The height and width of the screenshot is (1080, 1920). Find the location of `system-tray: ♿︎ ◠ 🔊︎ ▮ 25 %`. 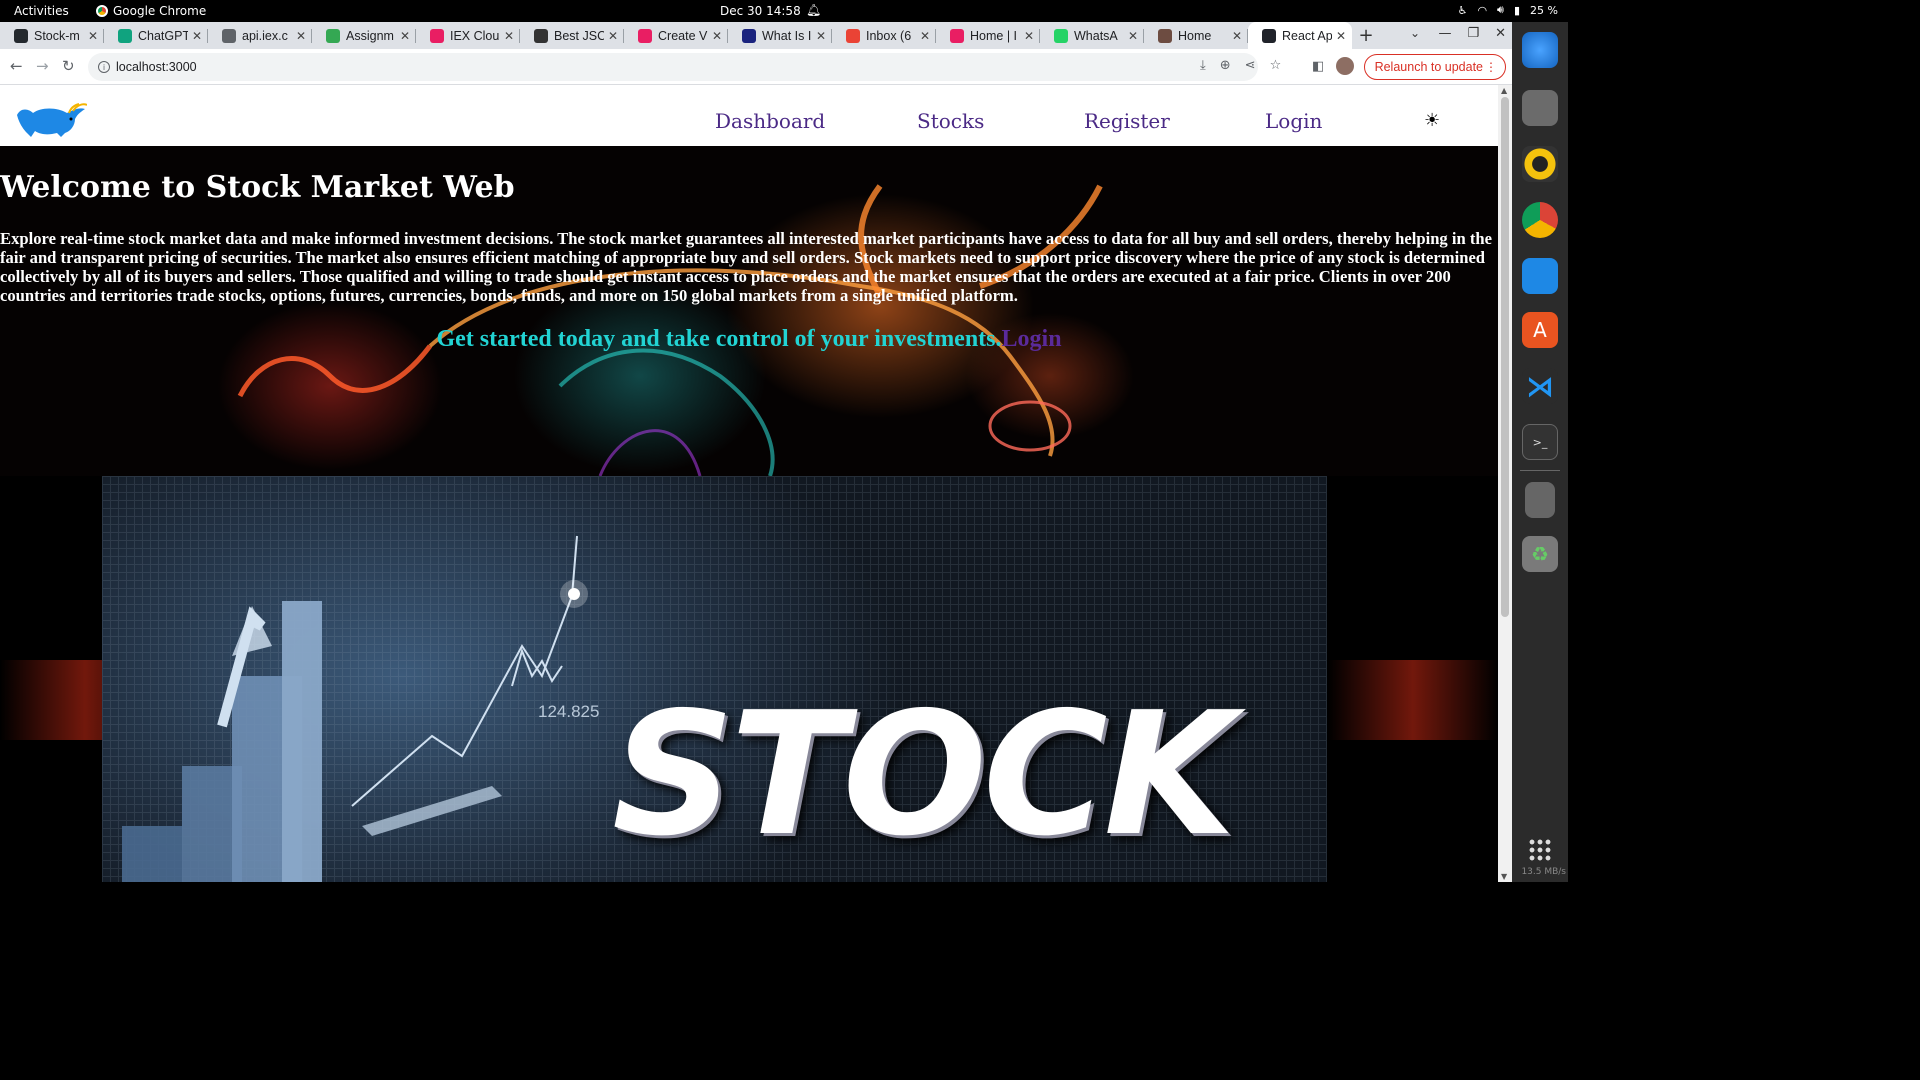

system-tray: ♿︎ ◠ 🔊︎ ▮ 25 % is located at coordinates (1508, 10).